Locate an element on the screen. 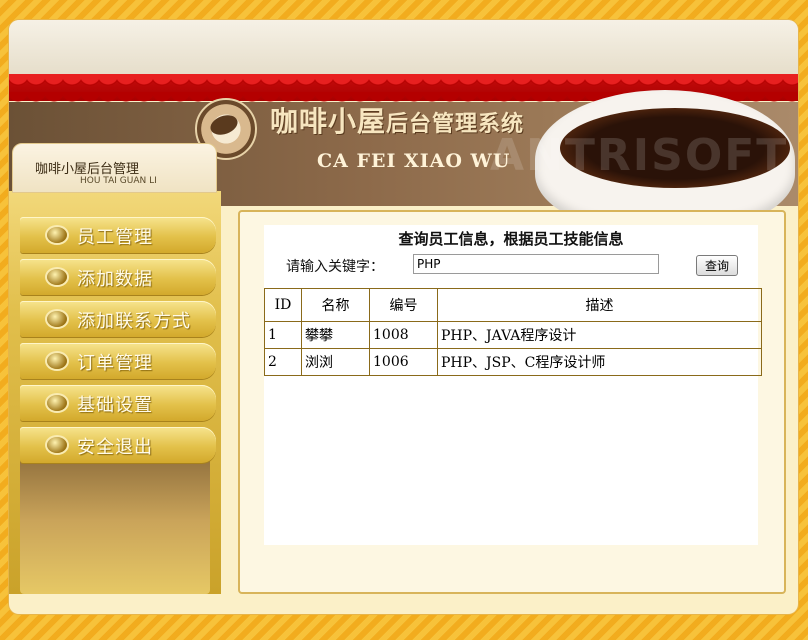  cell-name: 浏浏 is located at coordinates (335, 362).